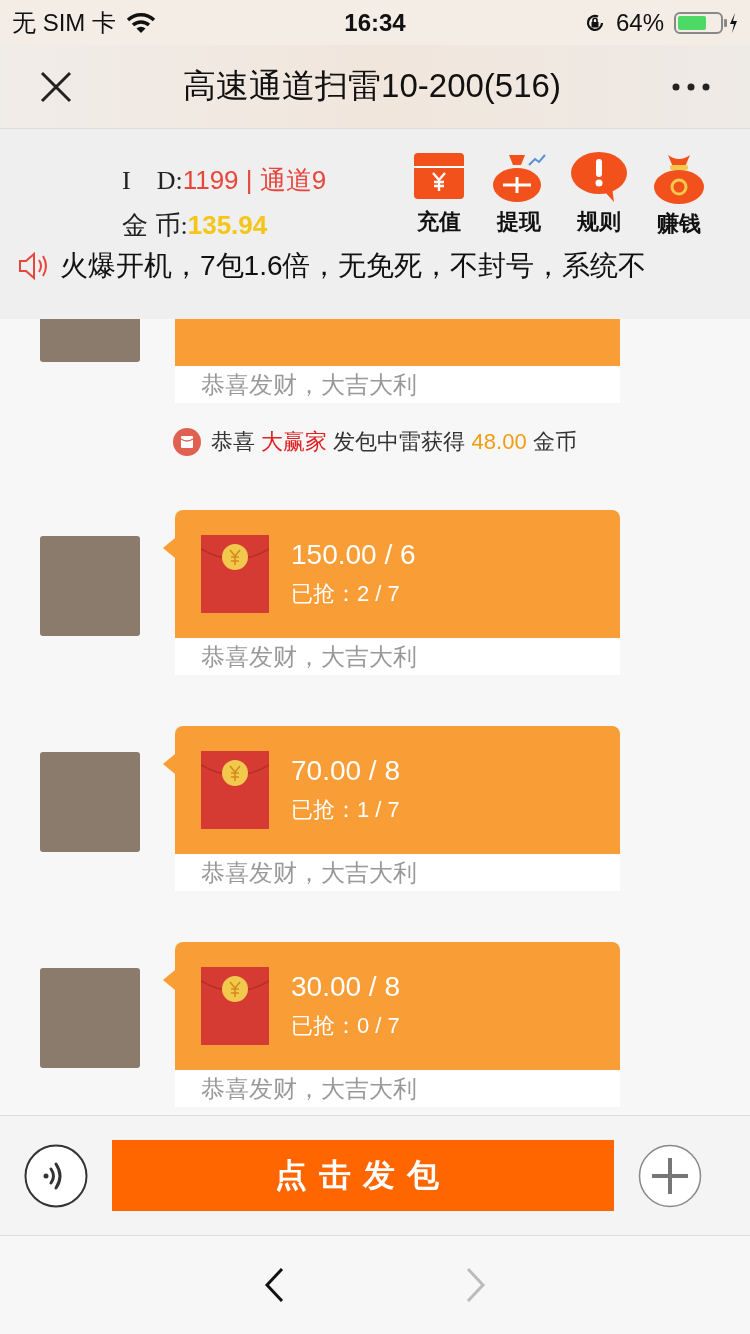 Image resolution: width=750 pixels, height=1334 pixels. I want to click on action-button: 规则, so click(599, 195).